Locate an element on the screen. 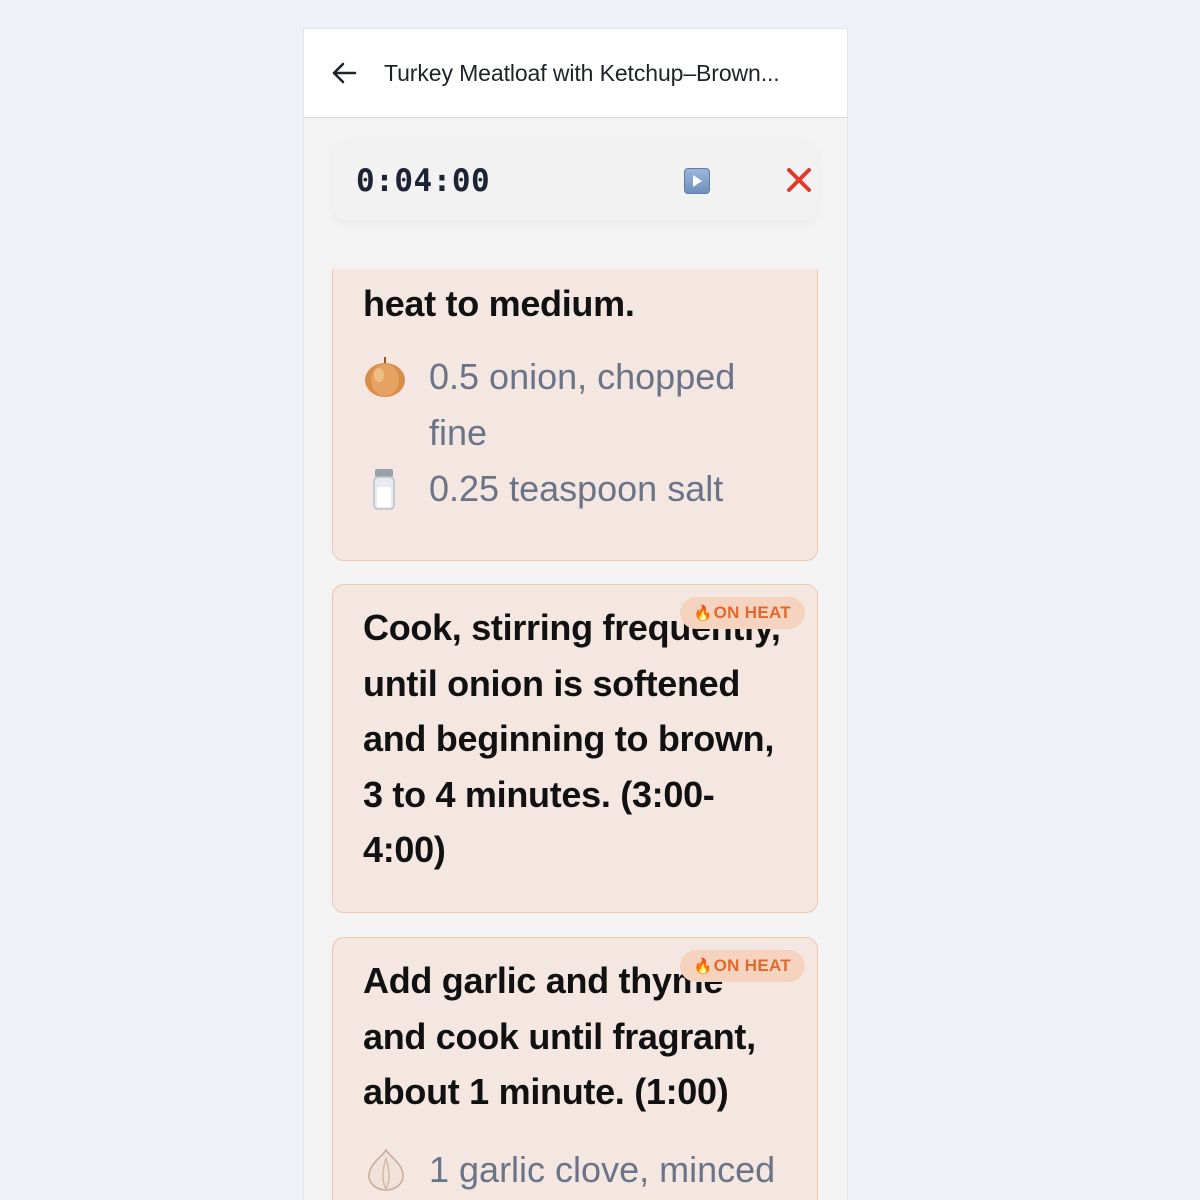 The width and height of the screenshot is (1200, 1200). garlic-icon is located at coordinates (386, 1169).